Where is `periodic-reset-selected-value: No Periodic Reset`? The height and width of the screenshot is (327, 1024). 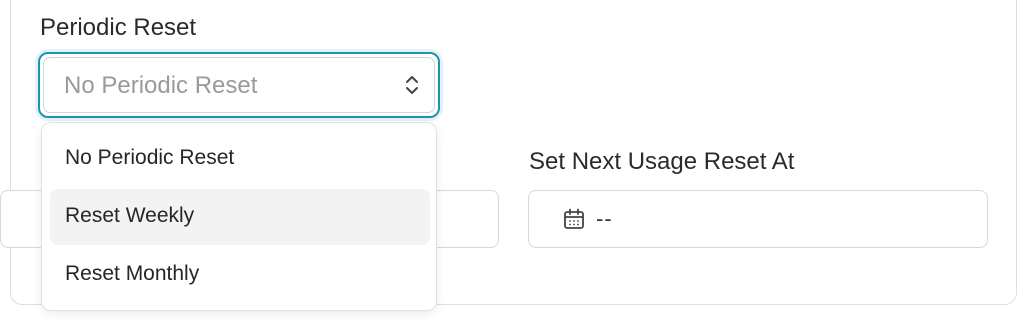
periodic-reset-selected-value: No Periodic Reset is located at coordinates (161, 85).